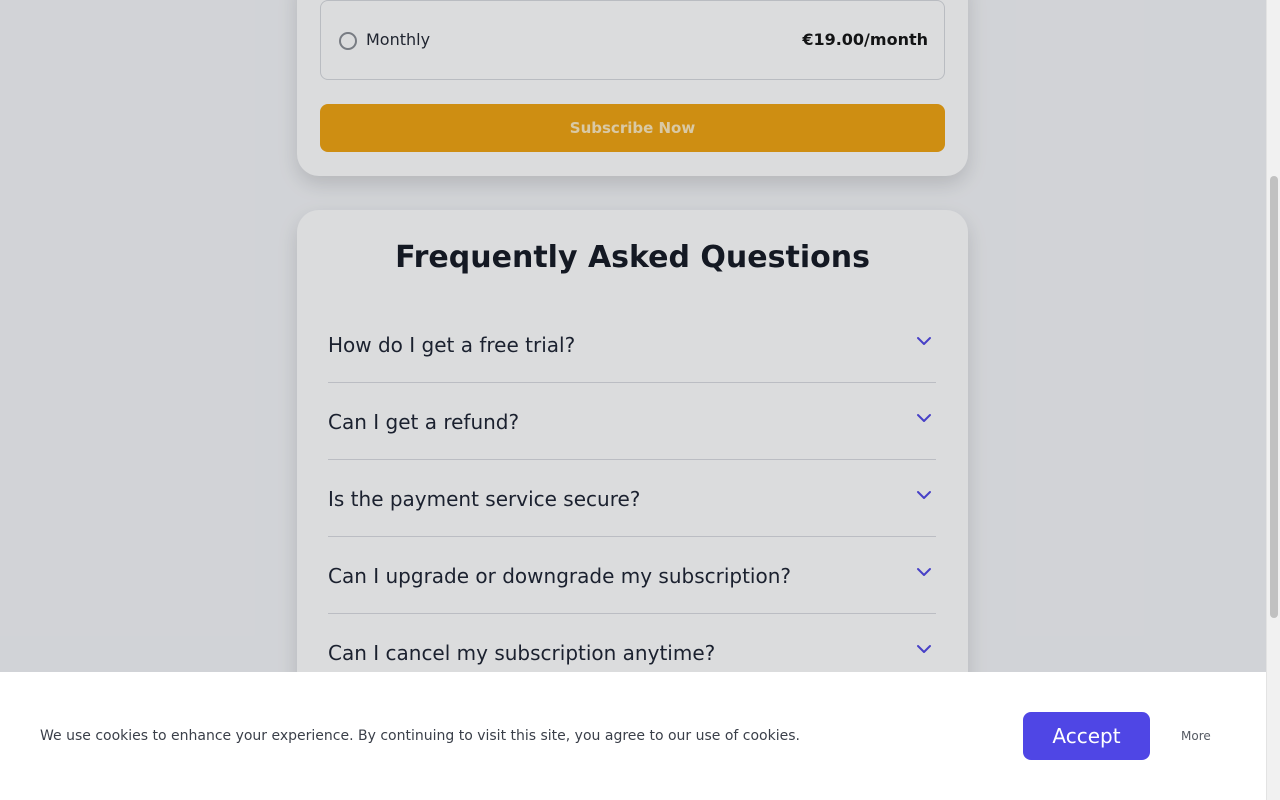 The width and height of the screenshot is (1280, 800). I want to click on more-link: More, so click(1196, 736).